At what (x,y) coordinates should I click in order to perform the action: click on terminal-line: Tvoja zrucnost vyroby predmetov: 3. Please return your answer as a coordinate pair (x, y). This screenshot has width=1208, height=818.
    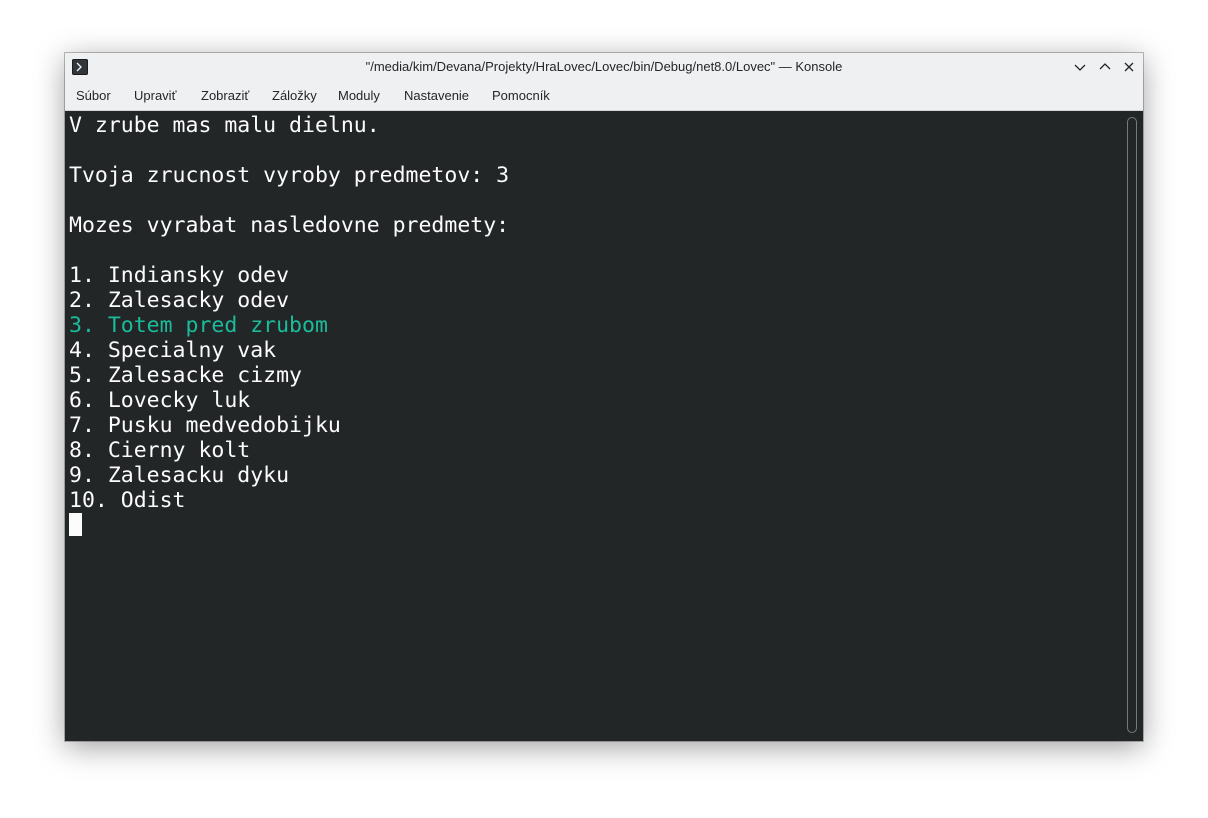
    Looking at the image, I should click on (289, 175).